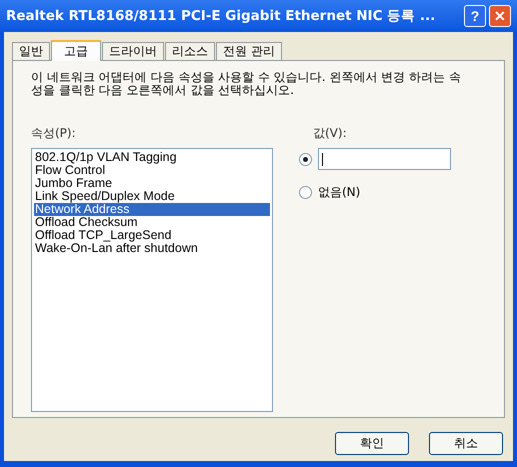 The image size is (517, 467). I want to click on property-item: Flow Control, so click(152, 170).